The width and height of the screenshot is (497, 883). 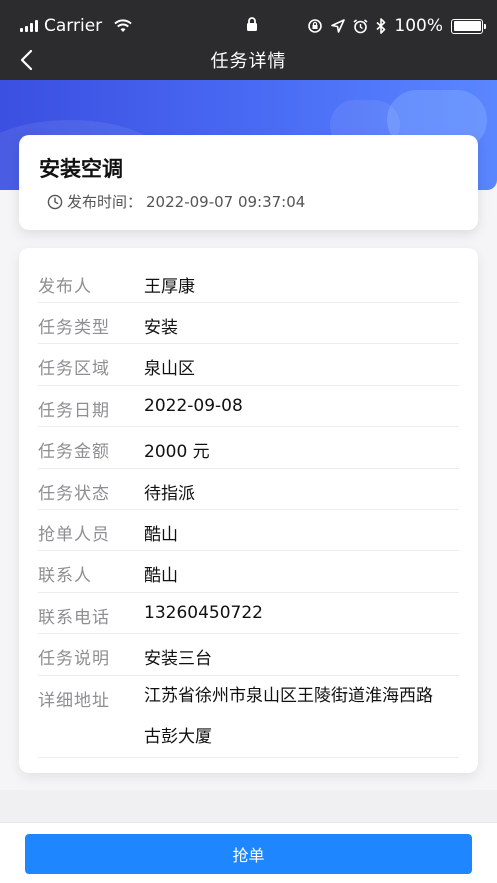 What do you see at coordinates (74, 535) in the screenshot?
I see `detail-label: 抢单人员` at bounding box center [74, 535].